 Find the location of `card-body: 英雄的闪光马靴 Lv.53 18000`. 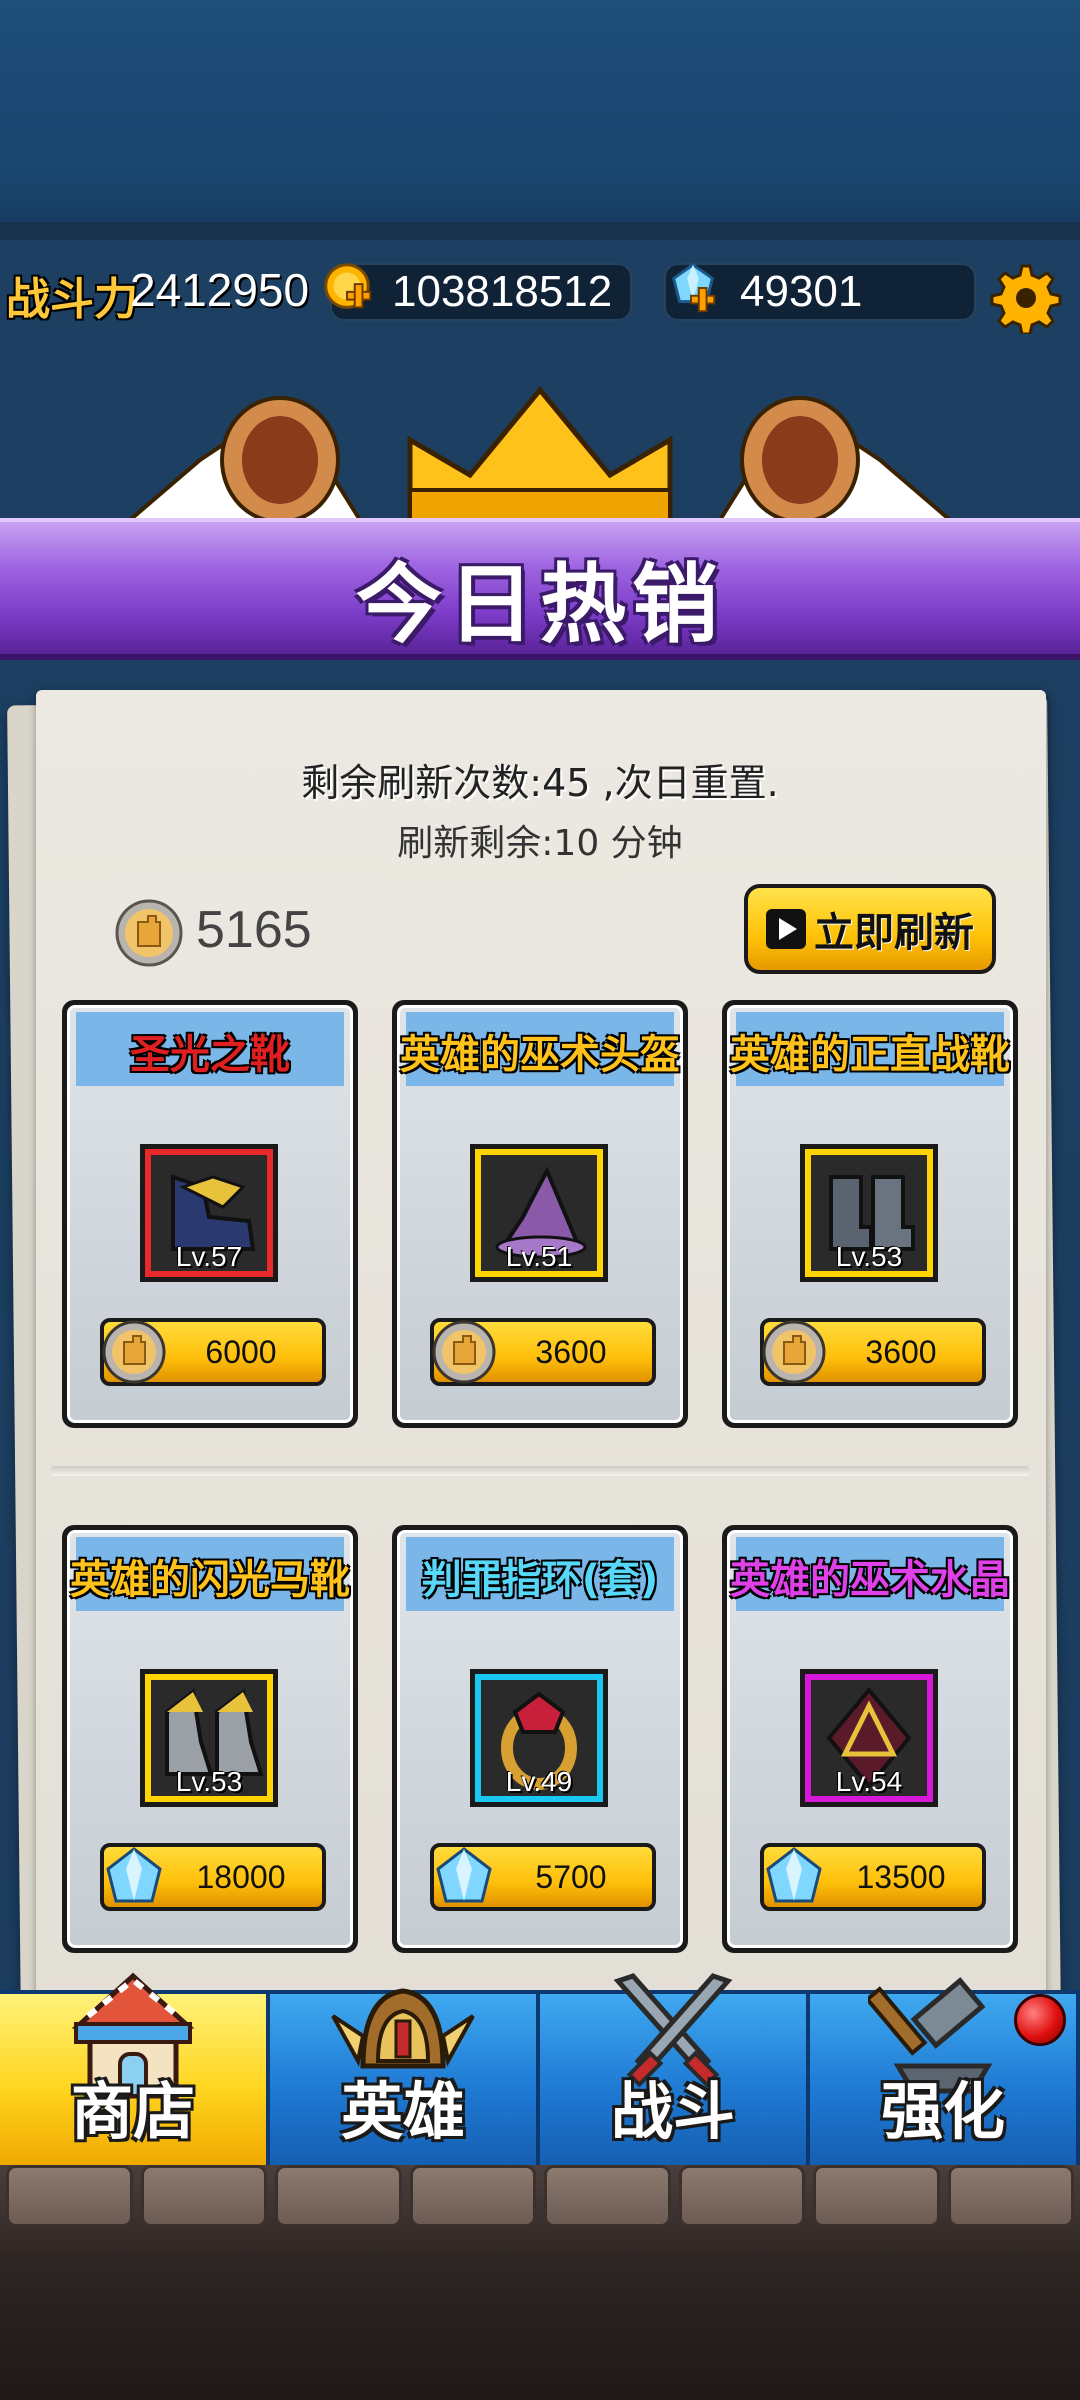

card-body: 英雄的闪光马靴 Lv.53 18000 is located at coordinates (210, 1739).